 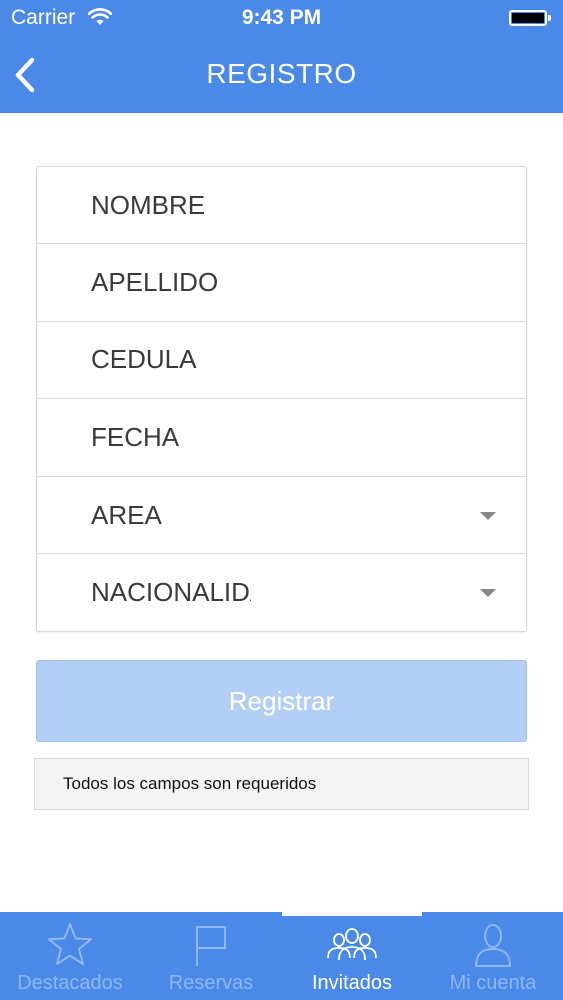 What do you see at coordinates (70, 945) in the screenshot?
I see `star-icon` at bounding box center [70, 945].